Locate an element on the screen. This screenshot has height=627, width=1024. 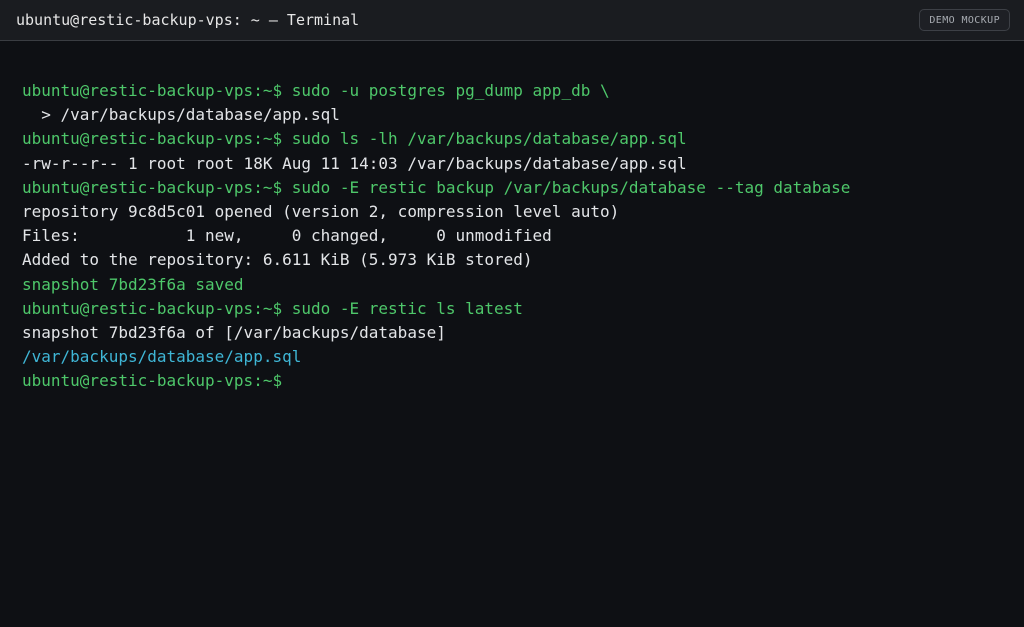
terminal-line-current-prompt: ubuntu@restic-backup-vps:~$ is located at coordinates (518, 381).